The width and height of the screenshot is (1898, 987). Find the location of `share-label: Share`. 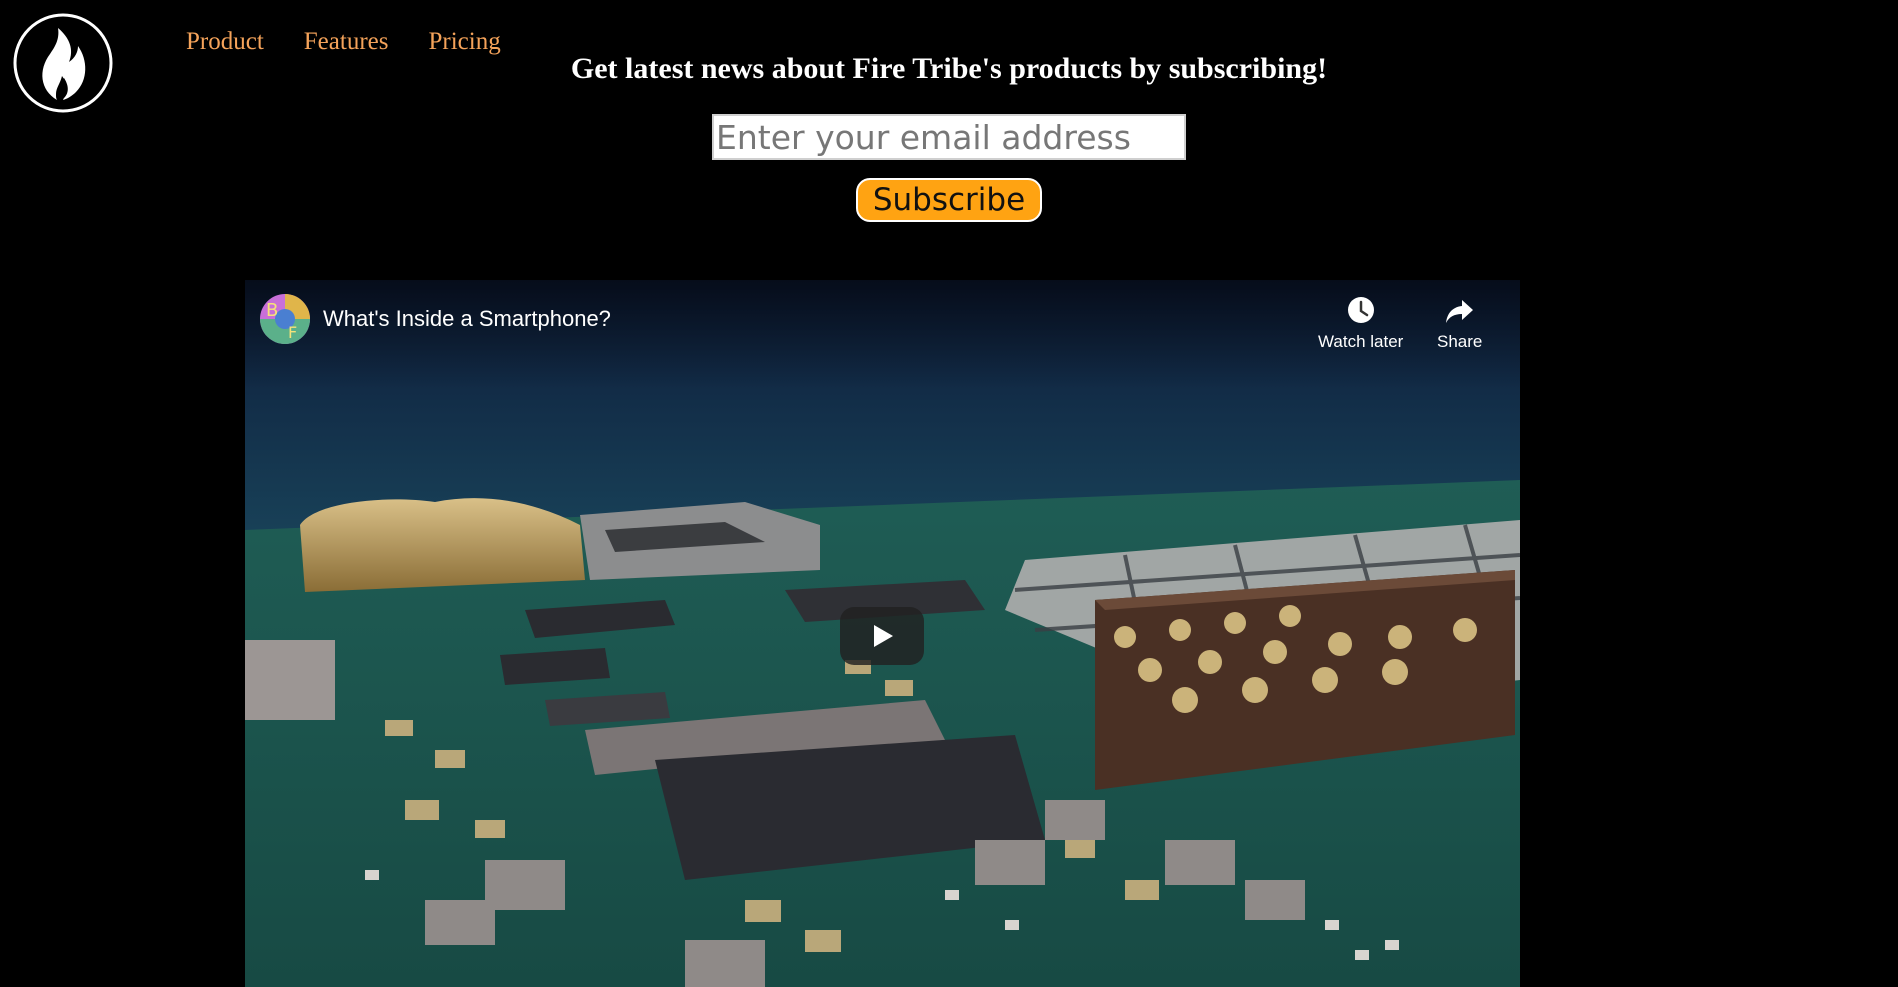

share-label: Share is located at coordinates (1460, 341).